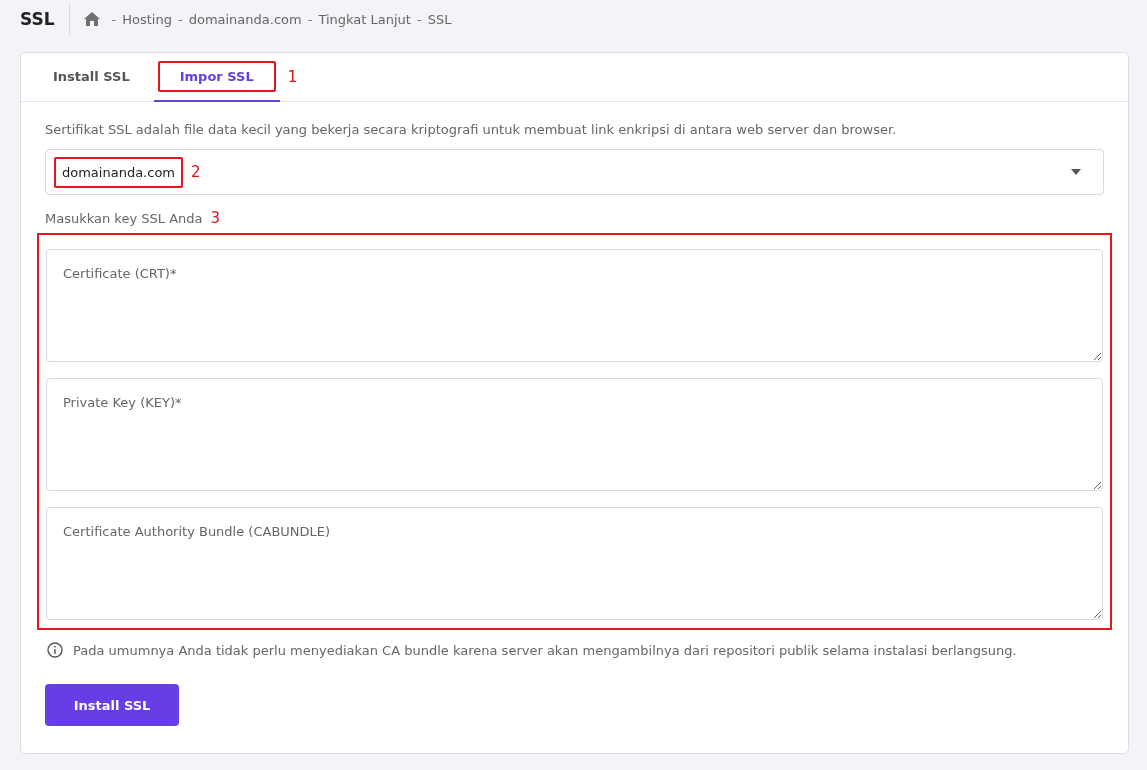 This screenshot has height=770, width=1147. Describe the element at coordinates (574, 434) in the screenshot. I see `input-field: Private Key (KEY)*` at that location.